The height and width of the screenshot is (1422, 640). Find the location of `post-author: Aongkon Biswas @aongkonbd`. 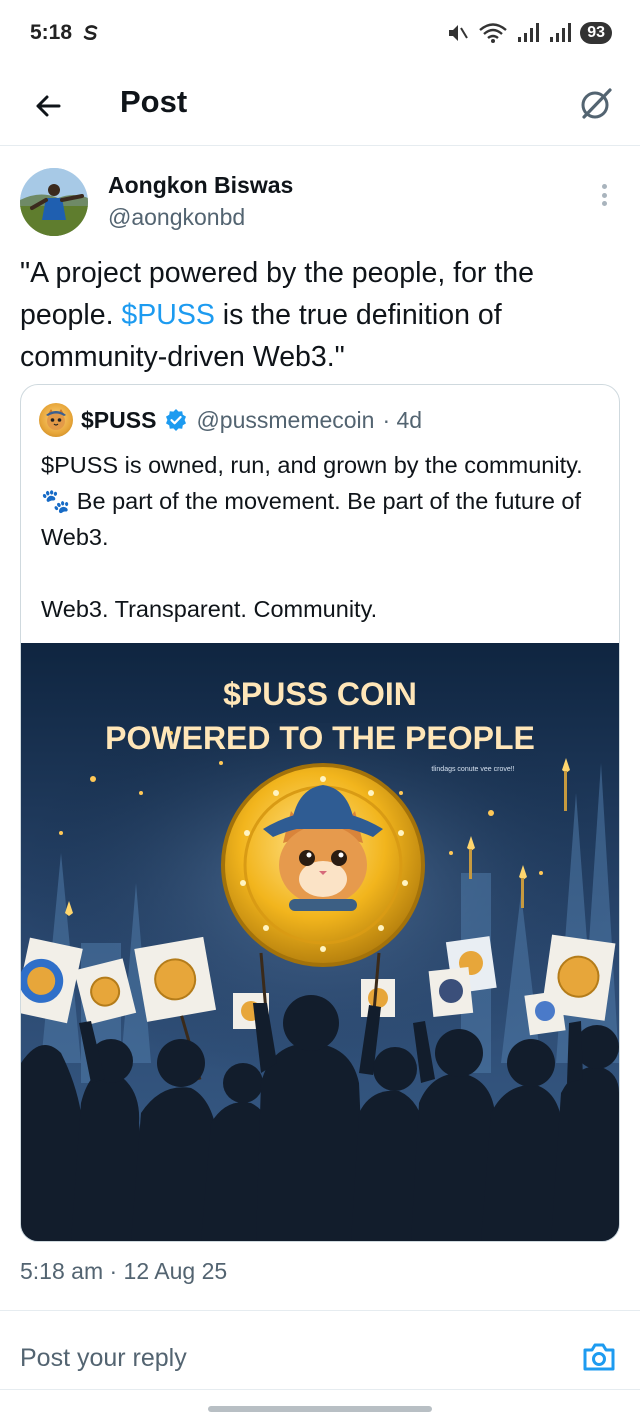

post-author: Aongkon Biswas @aongkonbd is located at coordinates (320, 204).